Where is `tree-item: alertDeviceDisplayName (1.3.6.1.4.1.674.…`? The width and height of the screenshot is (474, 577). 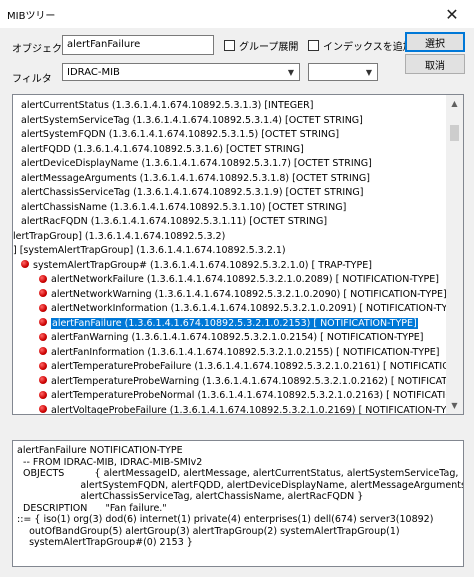 tree-item: alertDeviceDisplayName (1.3.6.1.4.1.674.… is located at coordinates (196, 164).